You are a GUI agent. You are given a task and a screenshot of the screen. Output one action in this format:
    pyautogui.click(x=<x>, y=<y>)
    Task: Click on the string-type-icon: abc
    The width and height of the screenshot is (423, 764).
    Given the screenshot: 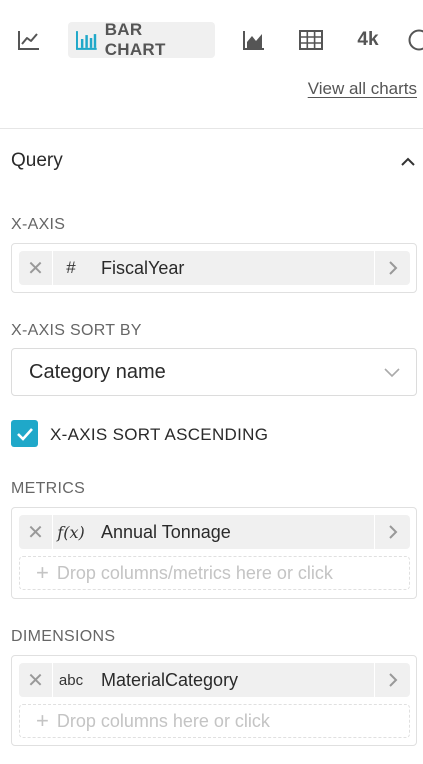 What is the action you would take?
    pyautogui.click(x=71, y=680)
    